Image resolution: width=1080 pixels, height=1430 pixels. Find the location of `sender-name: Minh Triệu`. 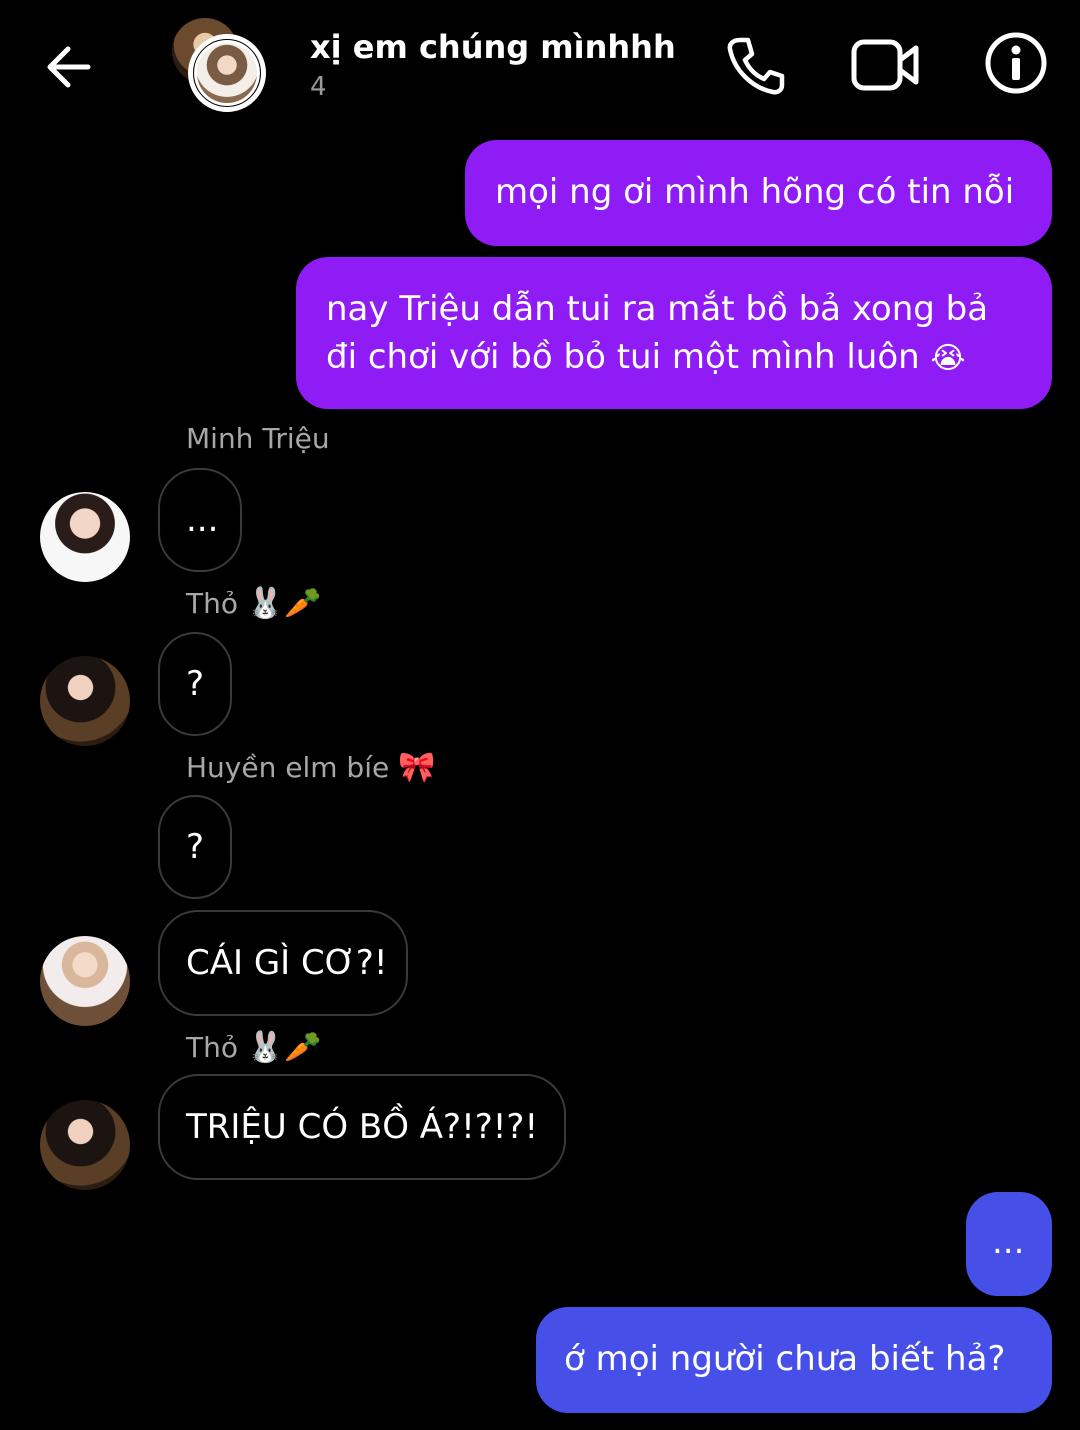

sender-name: Minh Triệu is located at coordinates (258, 438).